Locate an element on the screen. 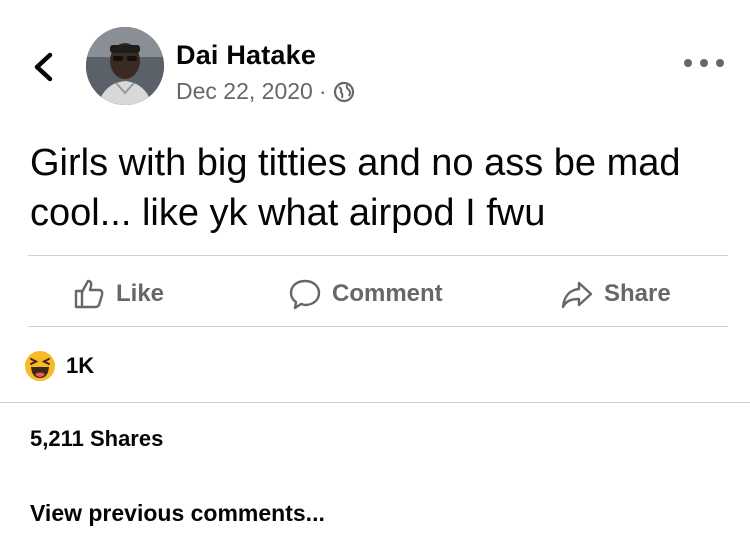 The image size is (750, 546). haha-emoji-icon is located at coordinates (40, 366).